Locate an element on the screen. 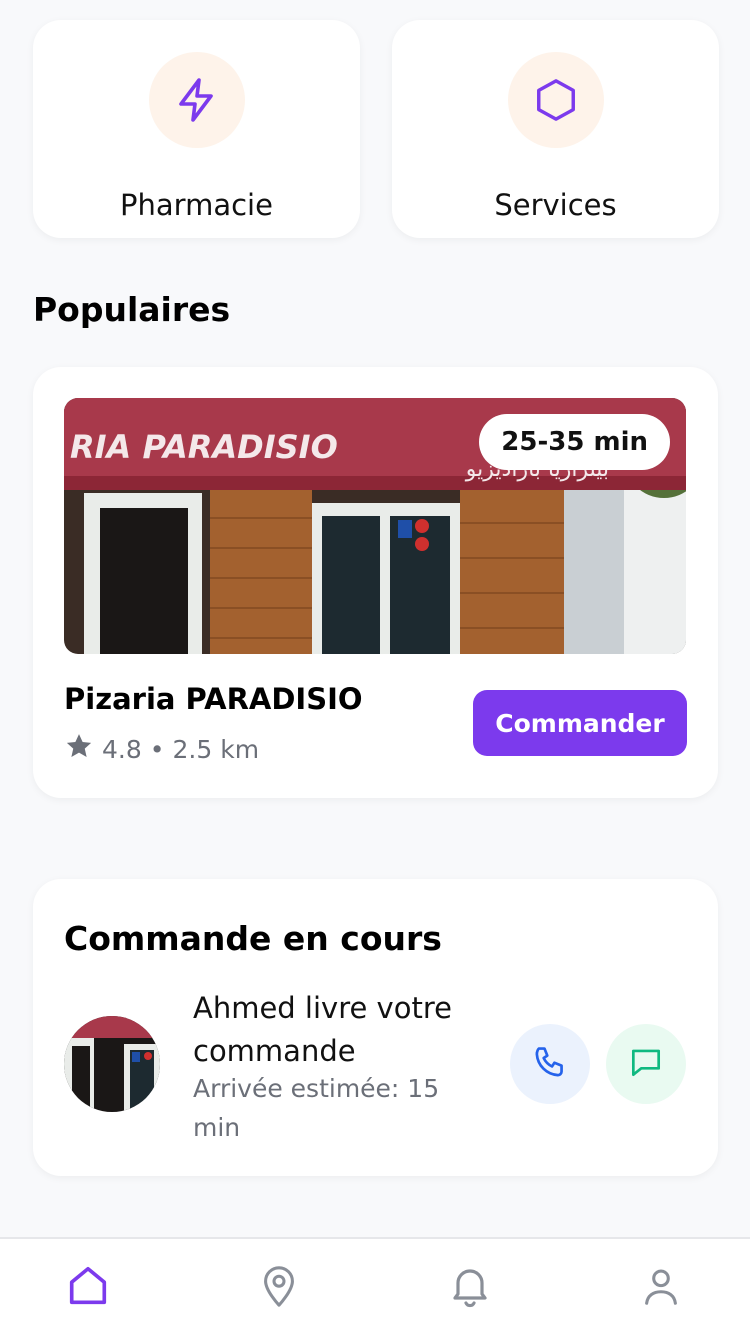 This screenshot has height=1333, width=750. star-icon is located at coordinates (79, 749).